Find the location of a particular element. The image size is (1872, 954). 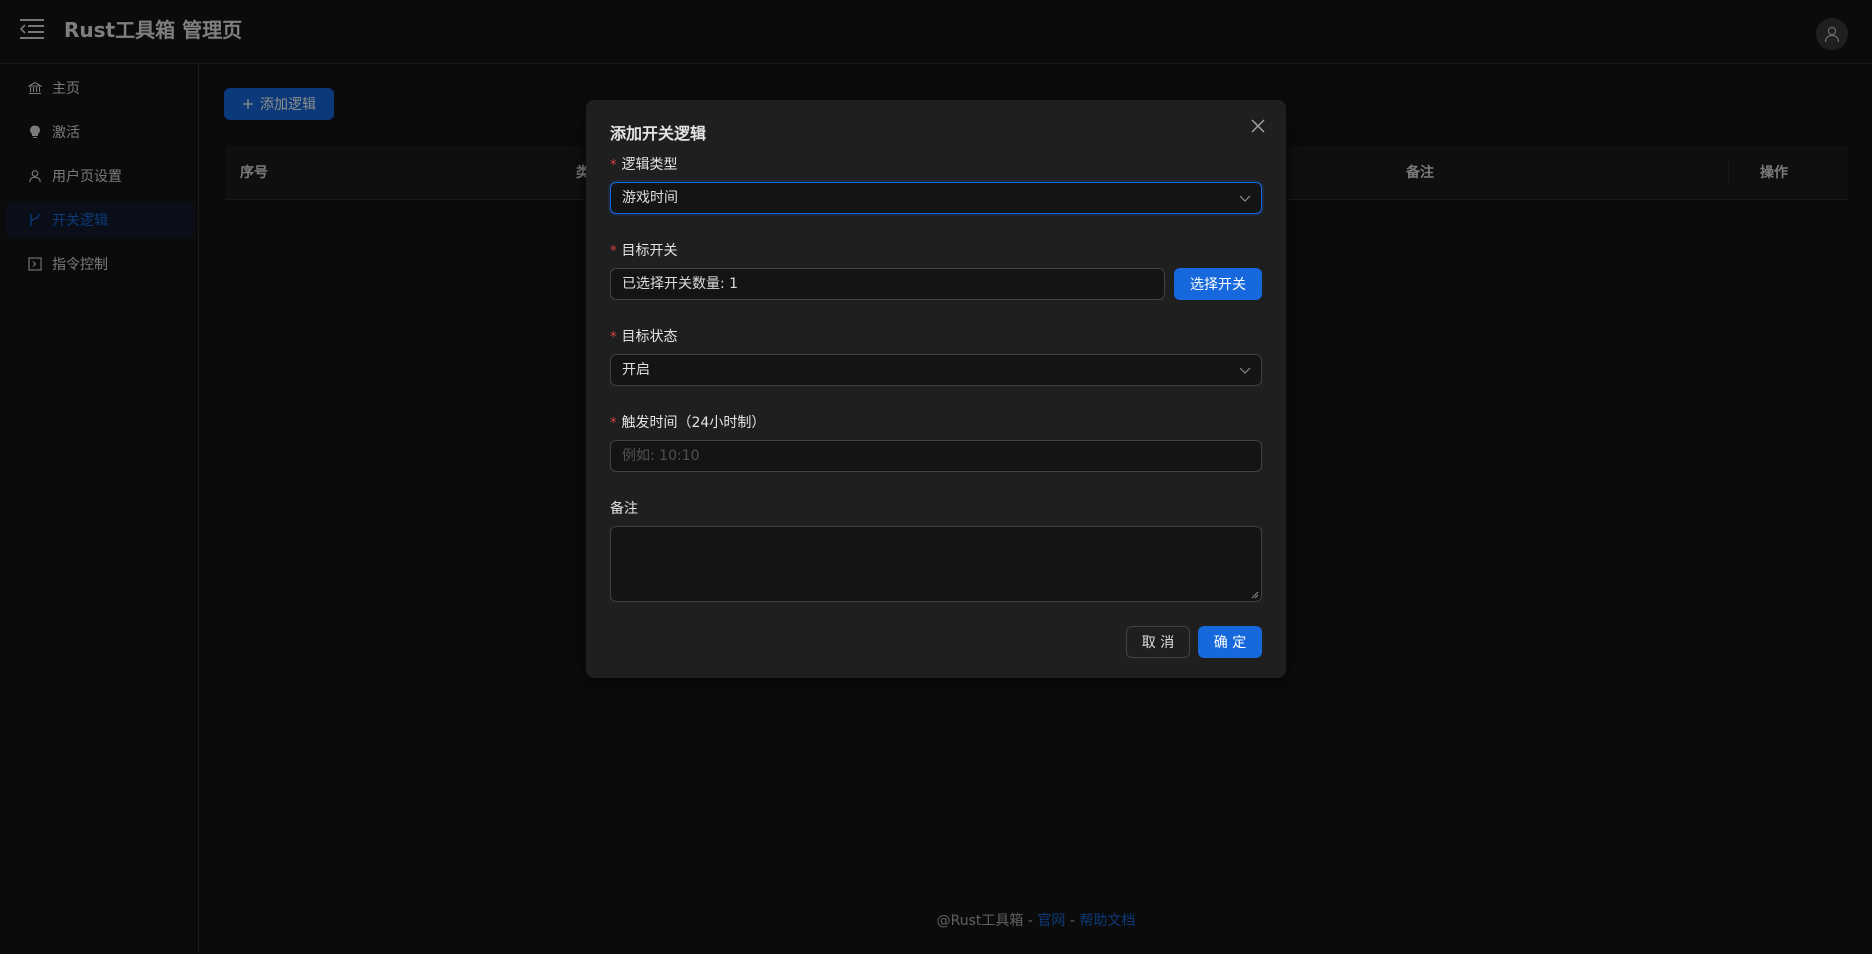

target-switch-input: 已选择开关数量: 1 is located at coordinates (887, 284).